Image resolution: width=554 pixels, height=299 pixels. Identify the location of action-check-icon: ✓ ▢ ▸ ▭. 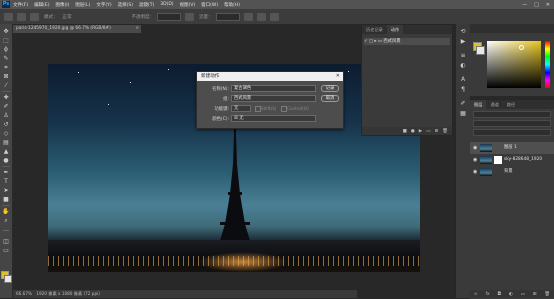
(373, 41).